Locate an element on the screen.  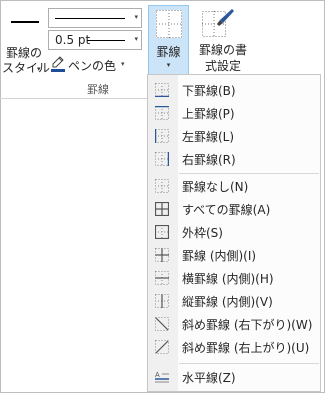
menu-item-label: 水平線(Z) is located at coordinates (209, 378).